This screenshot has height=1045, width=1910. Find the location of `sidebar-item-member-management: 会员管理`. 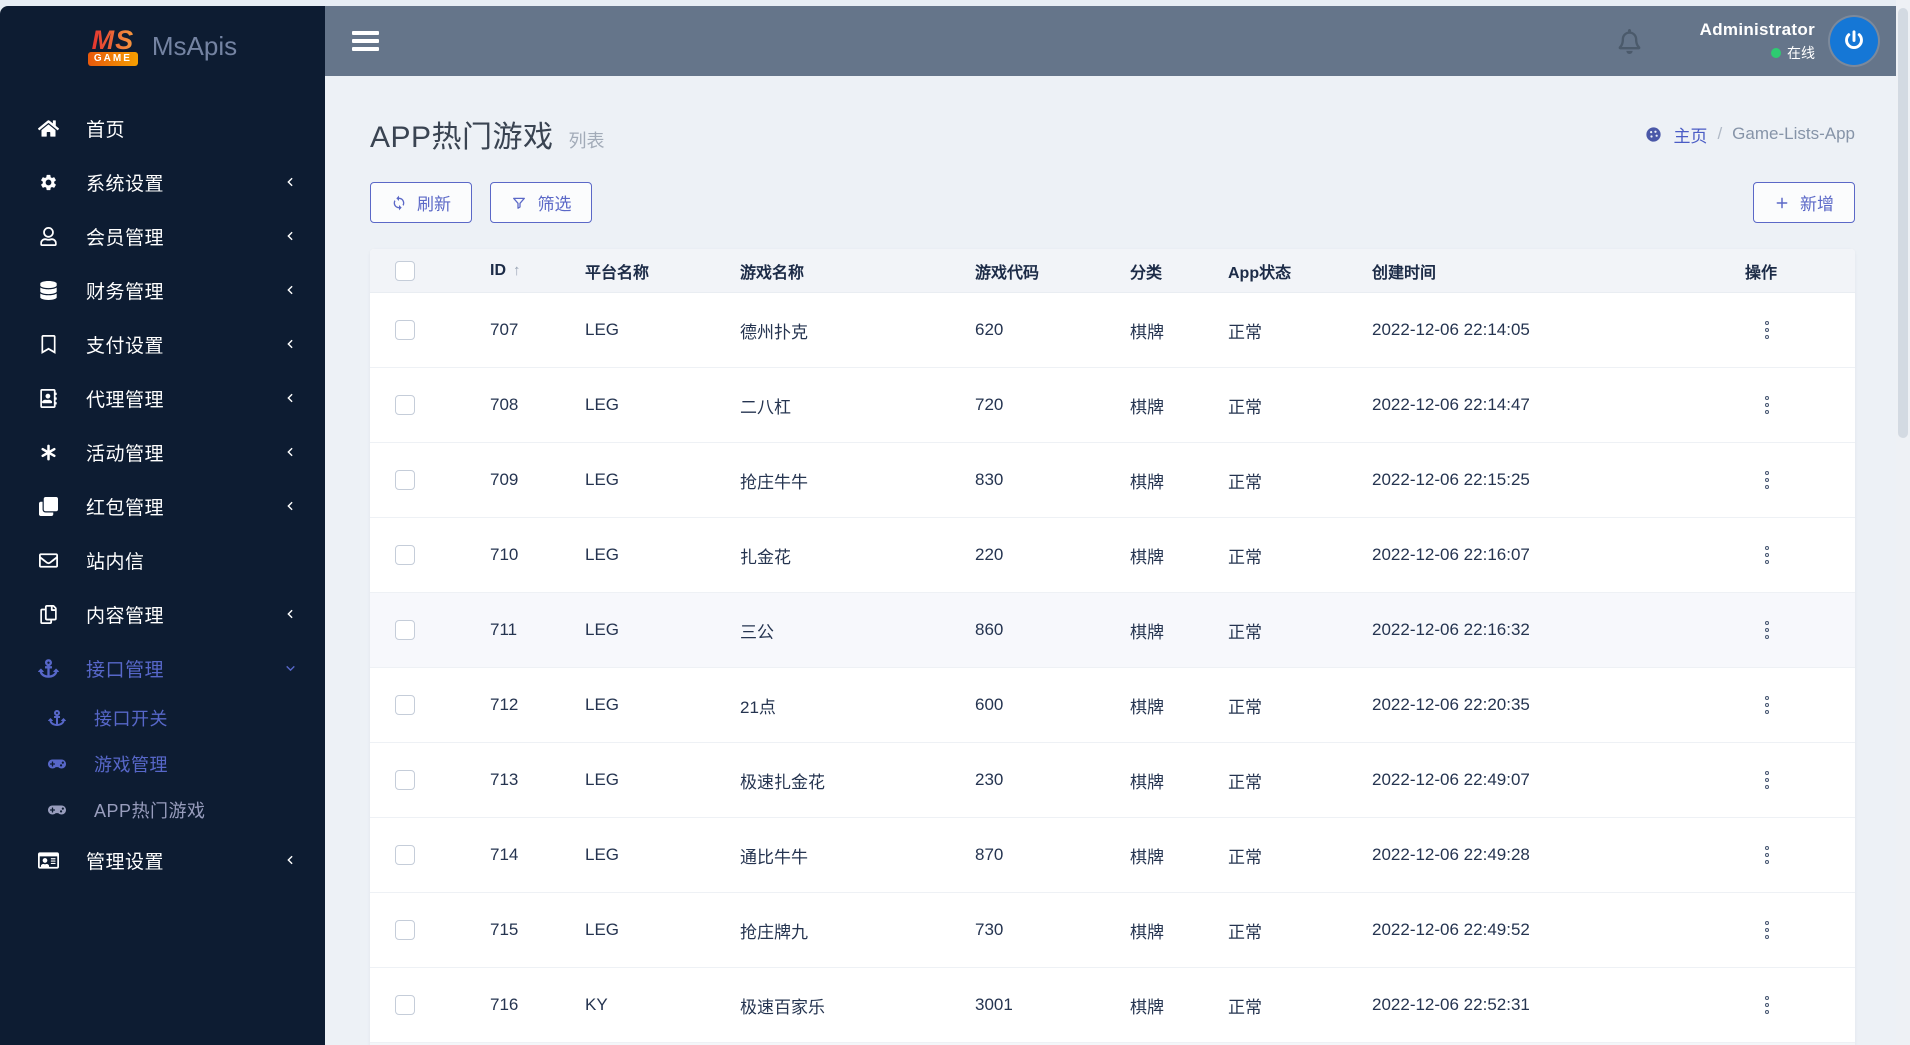

sidebar-item-member-management: 会员管理 is located at coordinates (162, 236).